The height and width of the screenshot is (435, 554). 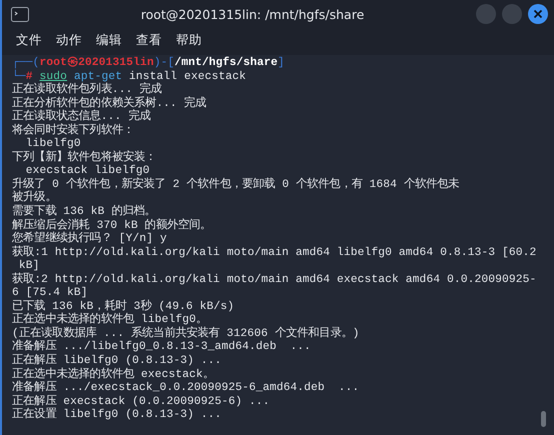 I want to click on output-line: 正在选中未选择的软件包 execstack。, so click(x=113, y=374).